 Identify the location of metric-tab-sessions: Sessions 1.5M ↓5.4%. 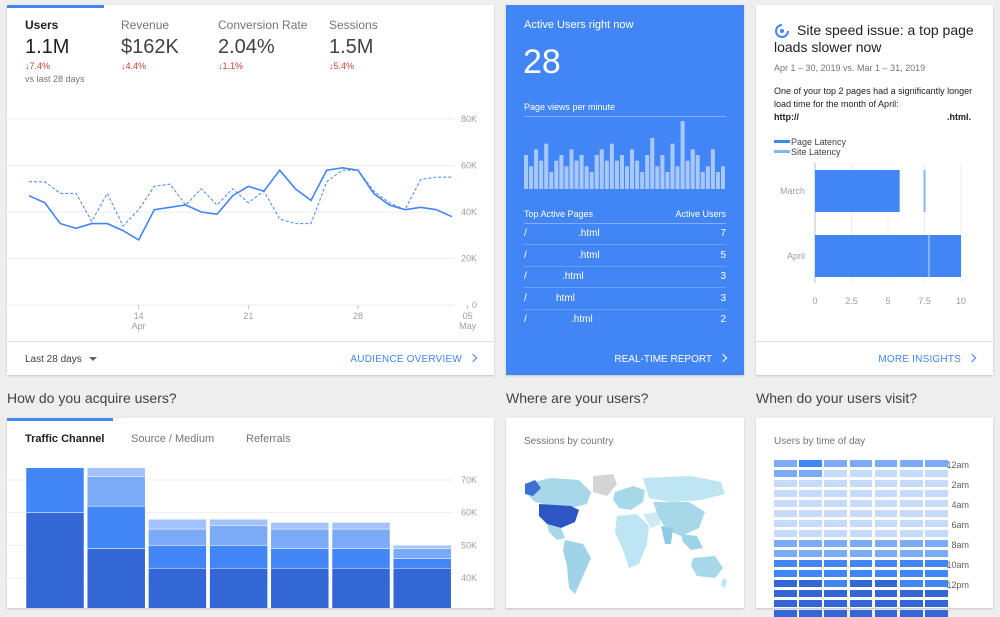
(374, 48).